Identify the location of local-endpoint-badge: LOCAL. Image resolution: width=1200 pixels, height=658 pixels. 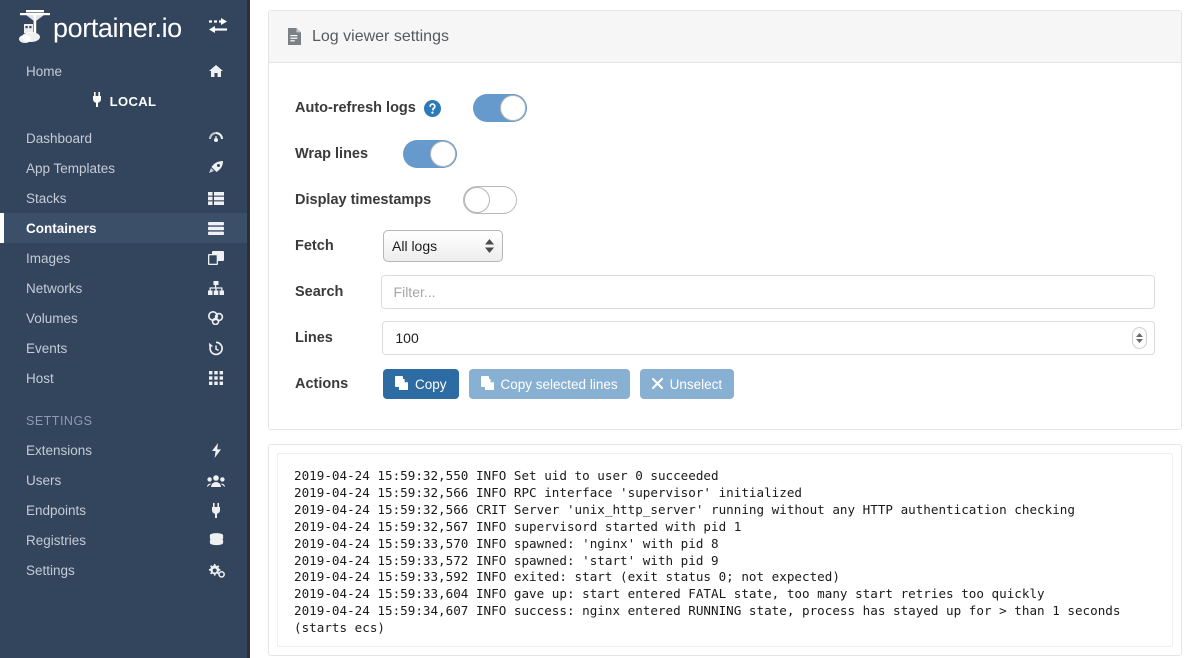
(123, 101).